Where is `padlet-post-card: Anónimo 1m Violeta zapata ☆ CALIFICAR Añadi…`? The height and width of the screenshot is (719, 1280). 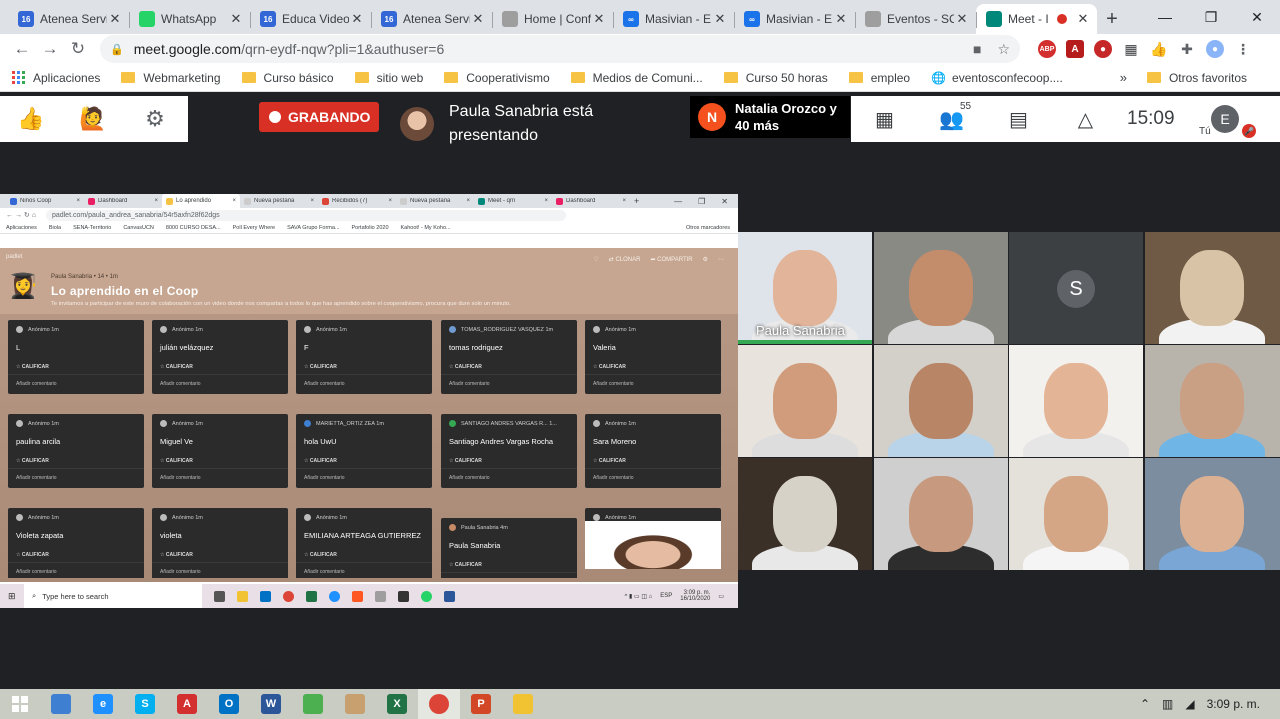 padlet-post-card: Anónimo 1m Violeta zapata ☆ CALIFICAR Añadi… is located at coordinates (76, 543).